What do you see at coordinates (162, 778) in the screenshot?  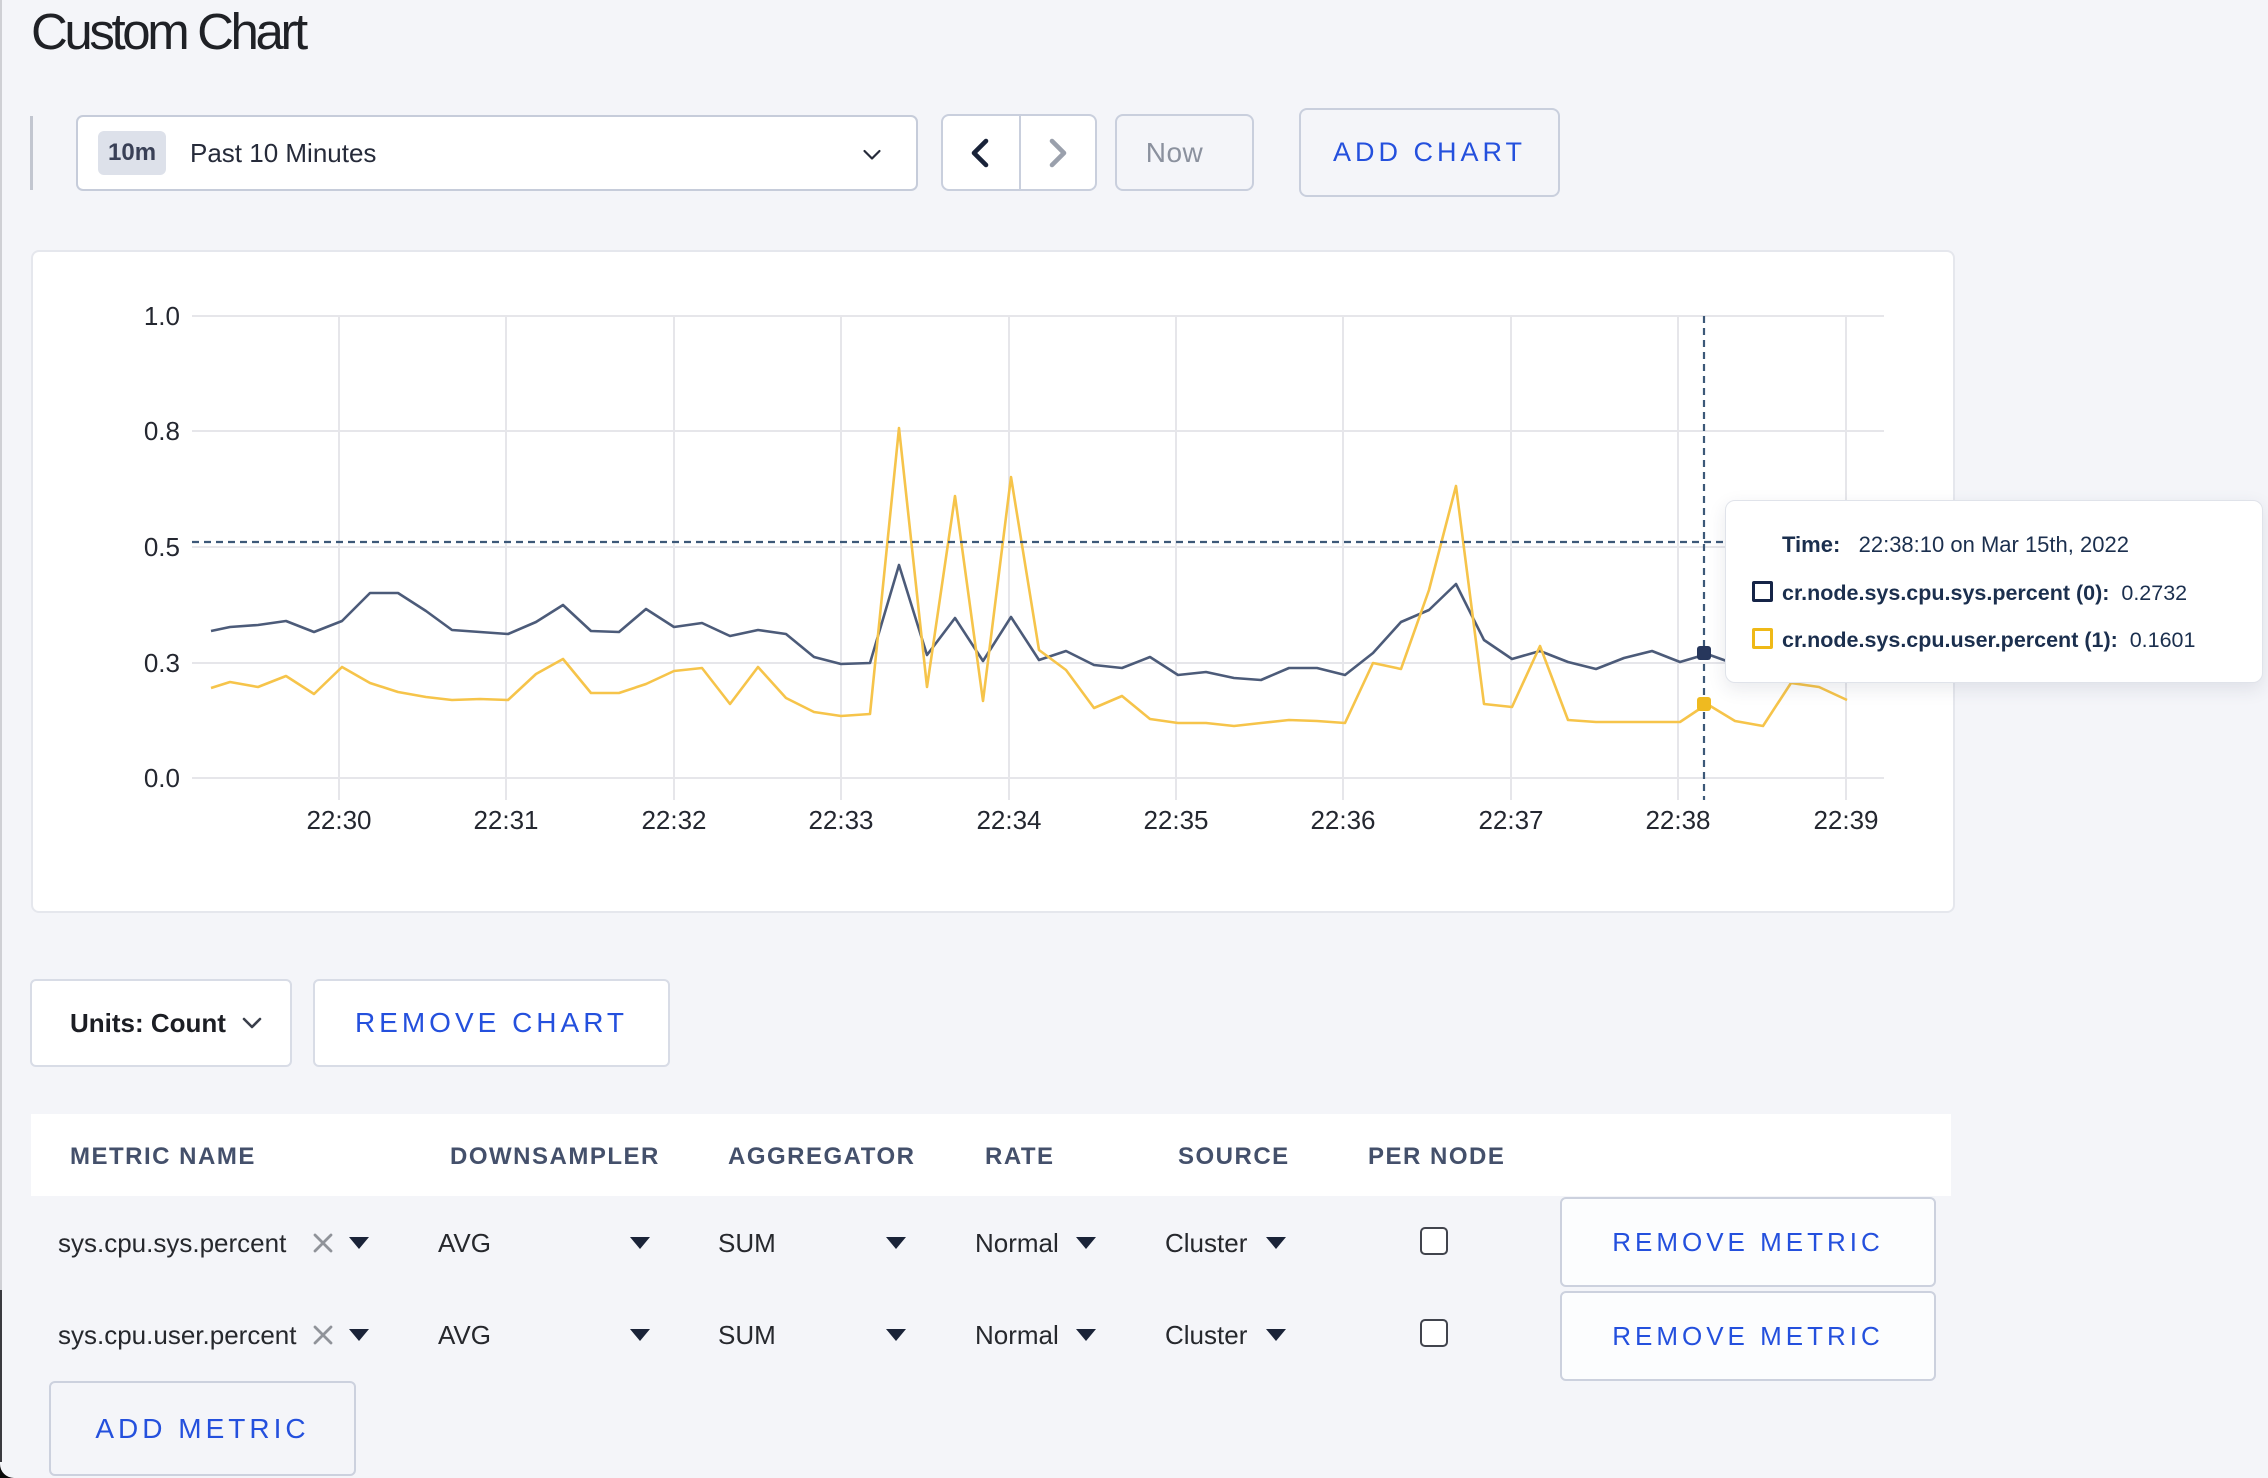 I see `svg-text: 0.0` at bounding box center [162, 778].